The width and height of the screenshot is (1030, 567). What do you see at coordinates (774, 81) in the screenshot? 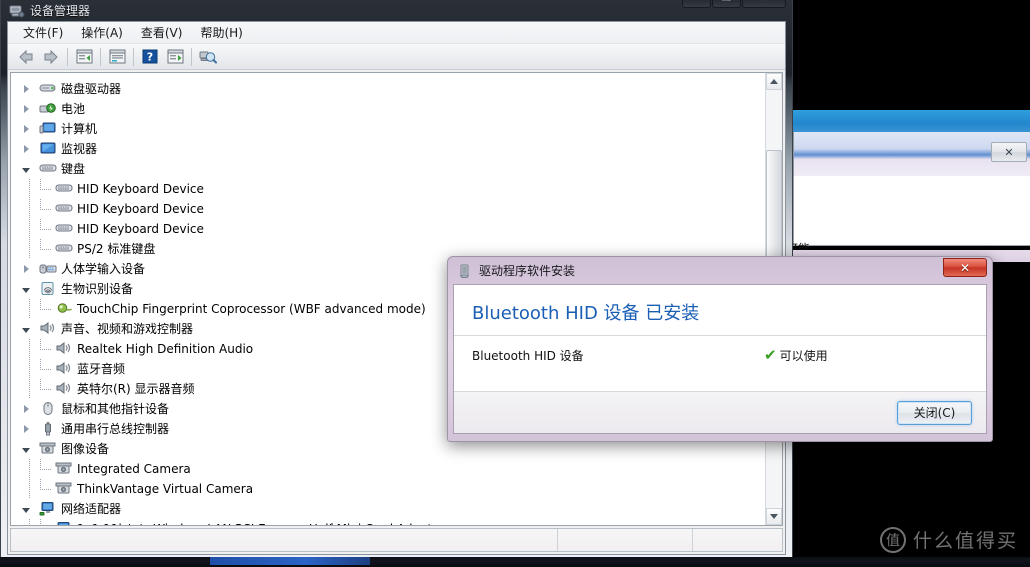
I see `scroll-up-button` at bounding box center [774, 81].